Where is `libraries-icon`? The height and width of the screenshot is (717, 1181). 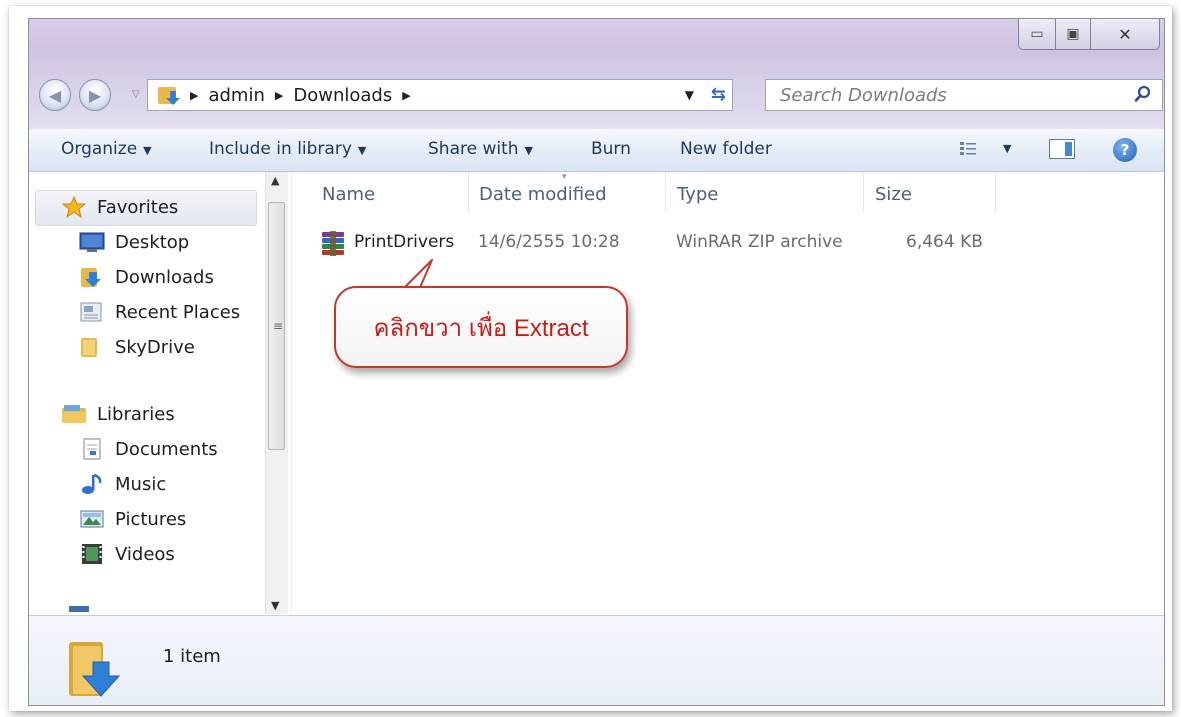
libraries-icon is located at coordinates (74, 414).